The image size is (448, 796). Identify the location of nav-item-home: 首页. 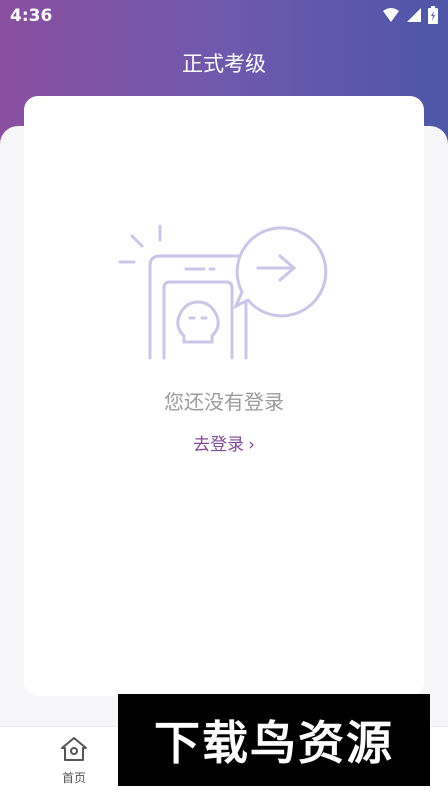
(74, 760).